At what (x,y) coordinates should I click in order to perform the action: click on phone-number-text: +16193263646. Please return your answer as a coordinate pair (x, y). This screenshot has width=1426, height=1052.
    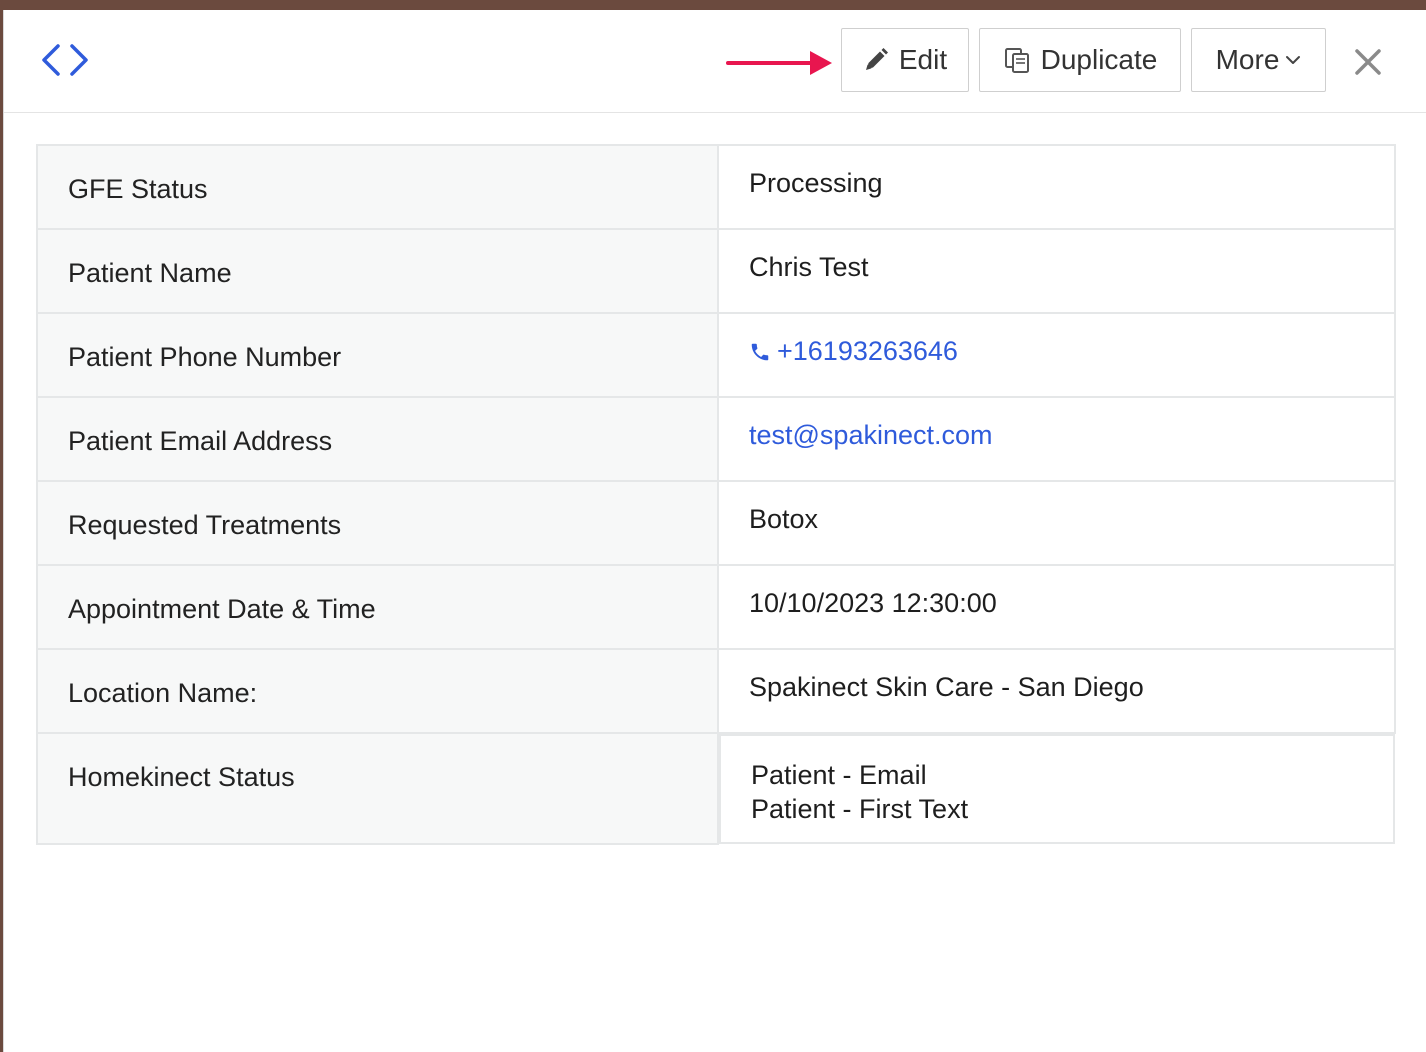
    Looking at the image, I should click on (867, 351).